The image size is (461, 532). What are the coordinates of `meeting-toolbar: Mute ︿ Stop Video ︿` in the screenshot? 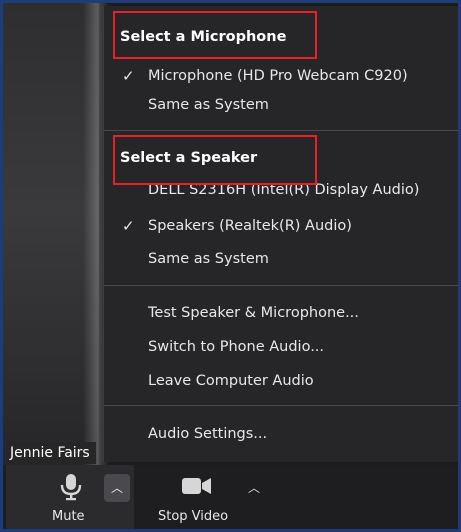 It's located at (230, 497).